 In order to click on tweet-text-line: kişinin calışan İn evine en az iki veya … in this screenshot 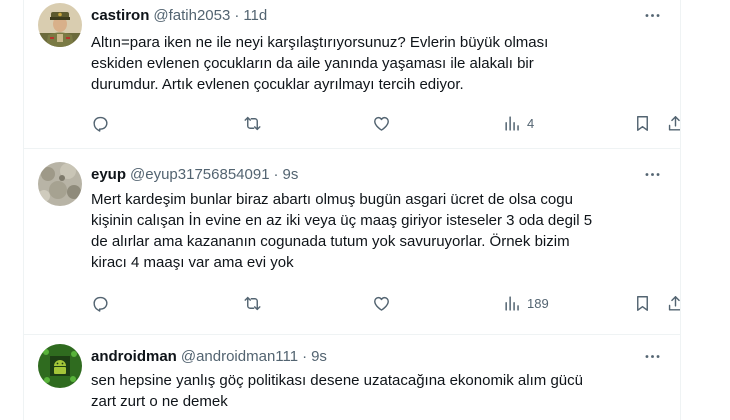, I will do `click(342, 220)`.